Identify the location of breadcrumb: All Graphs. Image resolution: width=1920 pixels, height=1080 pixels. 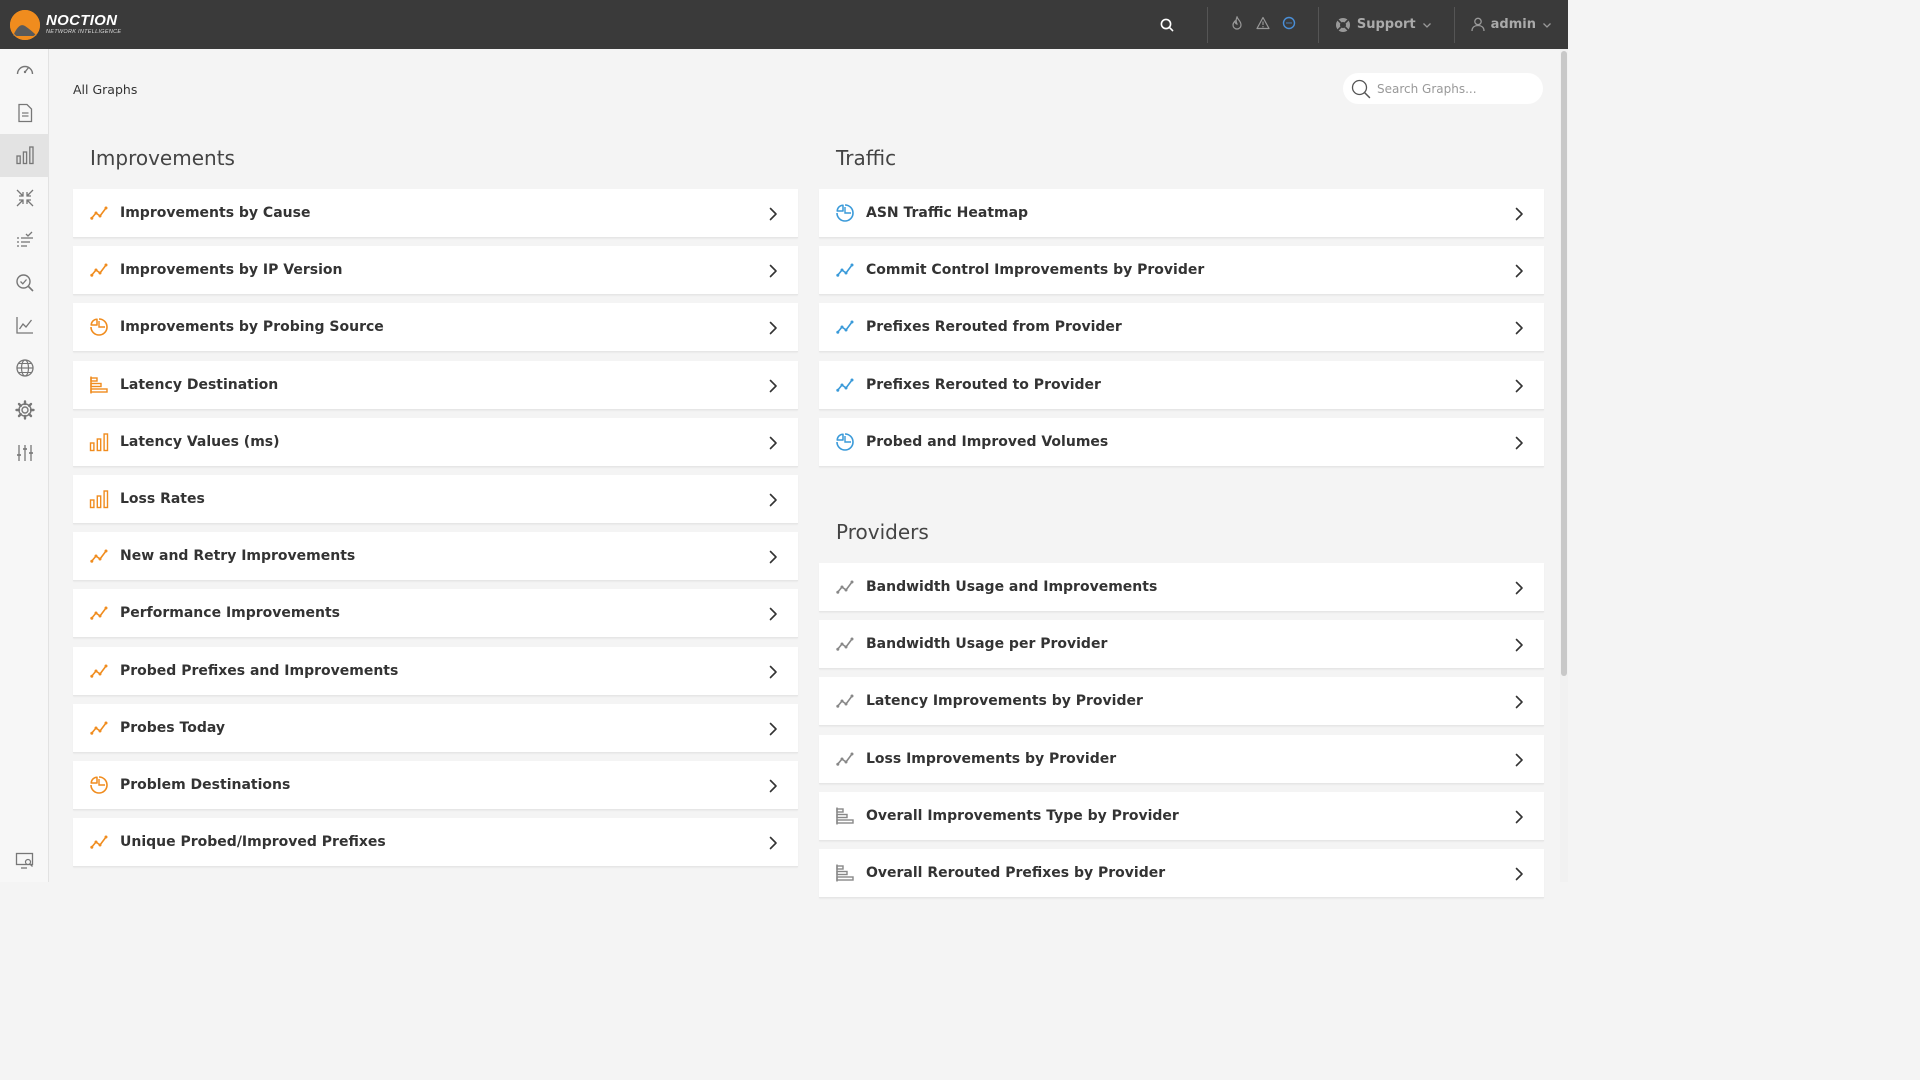
(105, 89).